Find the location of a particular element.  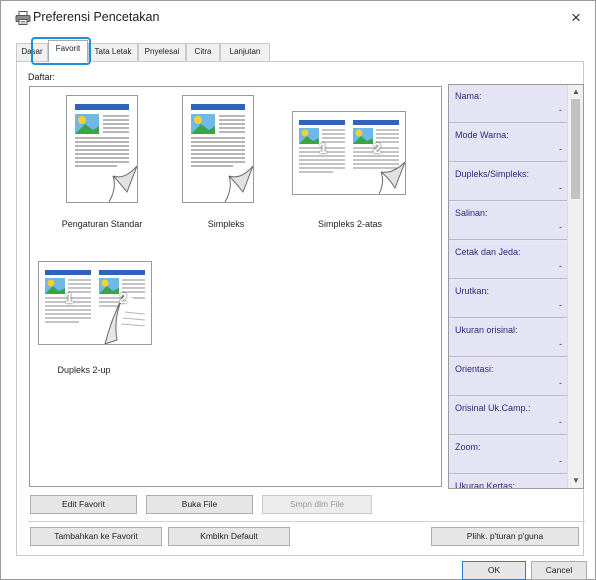

detail-row-name: Nama: - is located at coordinates (508, 104).